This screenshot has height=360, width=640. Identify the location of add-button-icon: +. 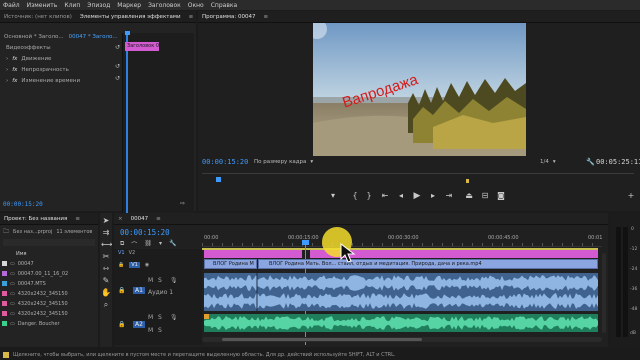
(631, 196).